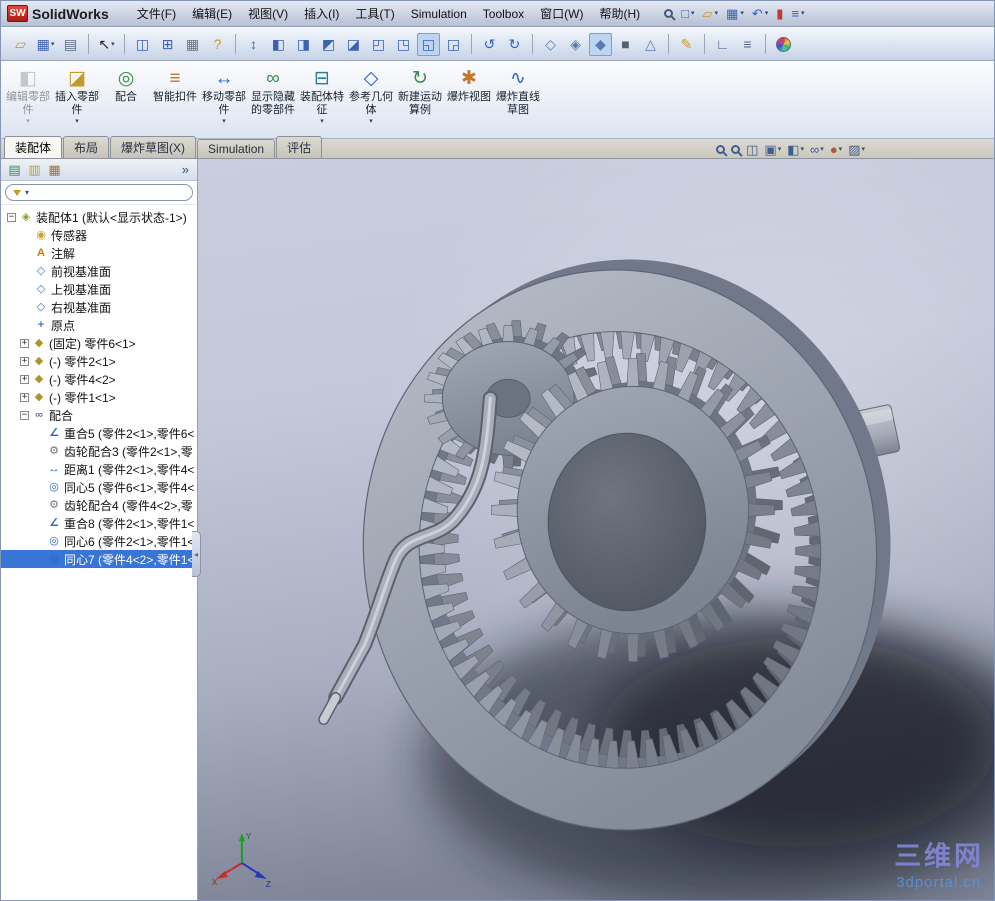  I want to click on tree-item-part4: + ◆ (-) 零件4<2>, so click(99, 379).